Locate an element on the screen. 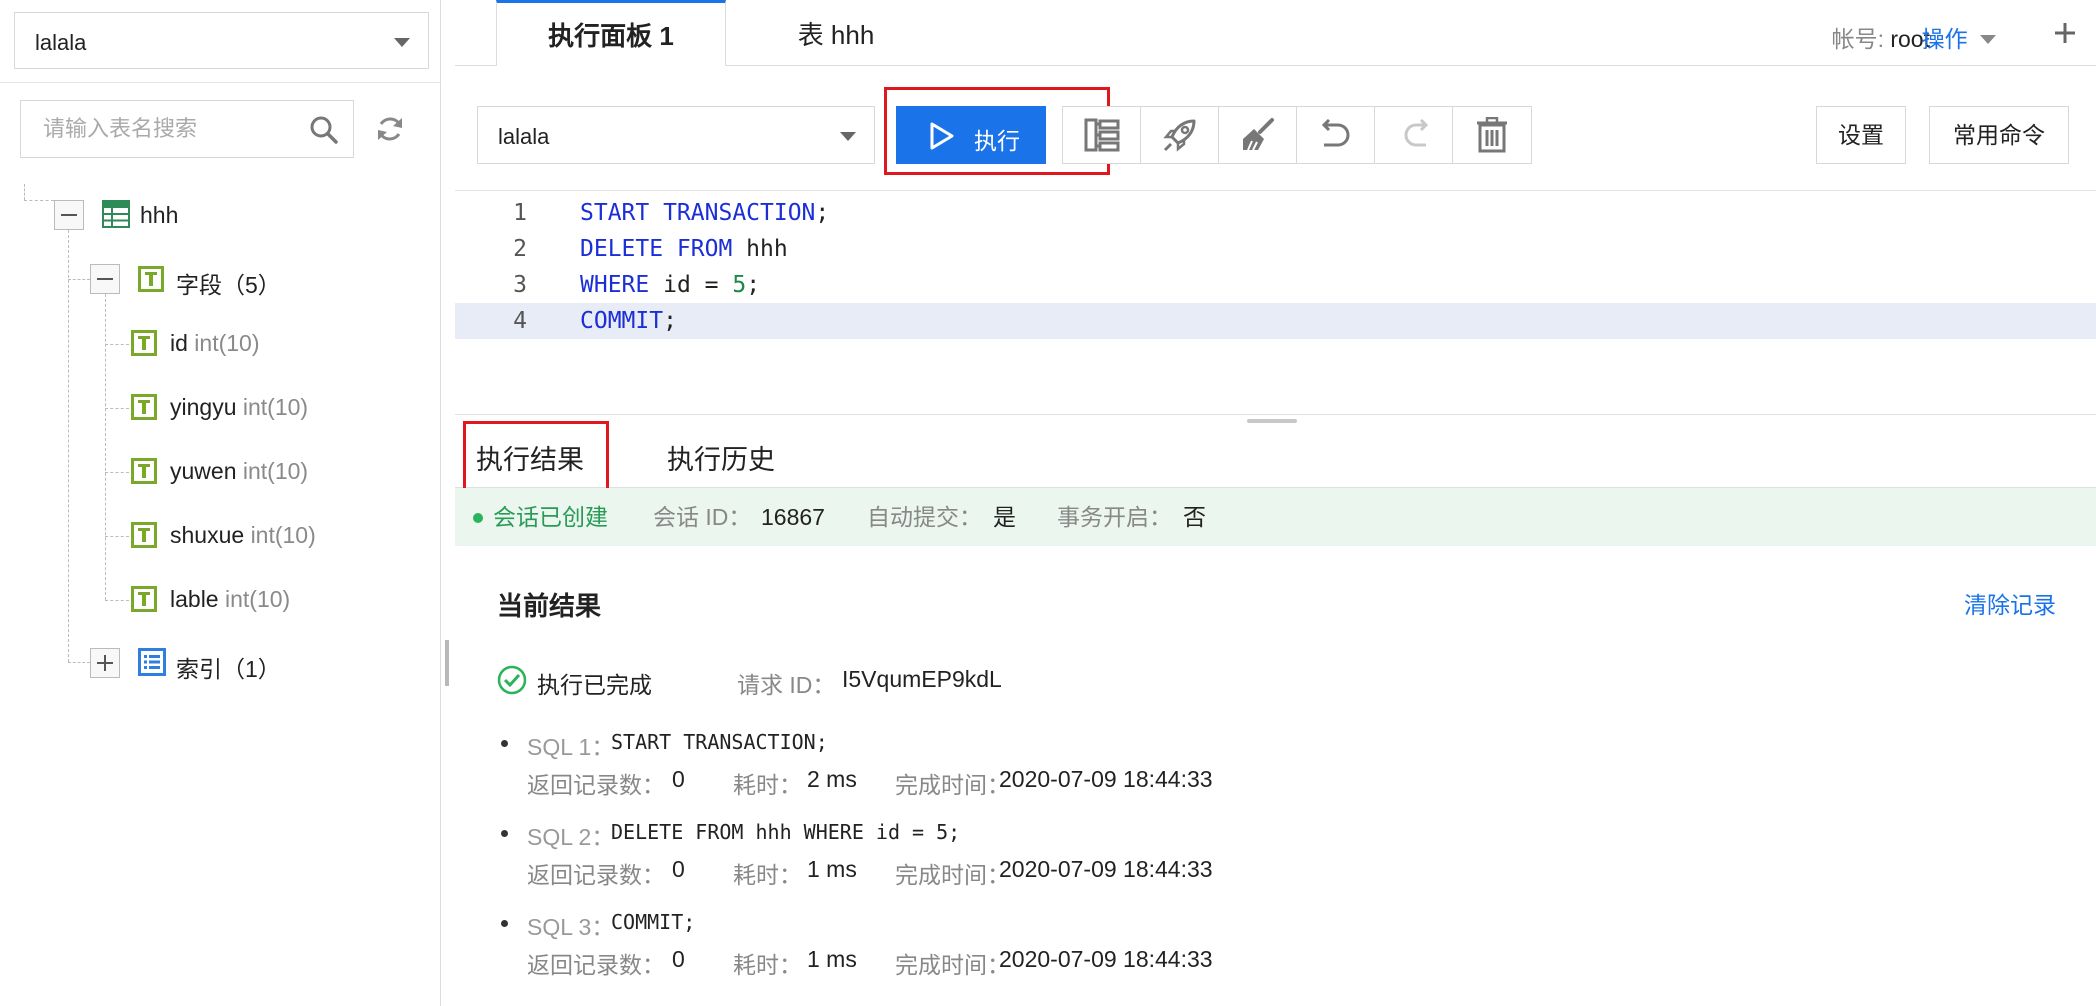 The width and height of the screenshot is (2096, 1006). database-select-value: lalala is located at coordinates (61, 42).